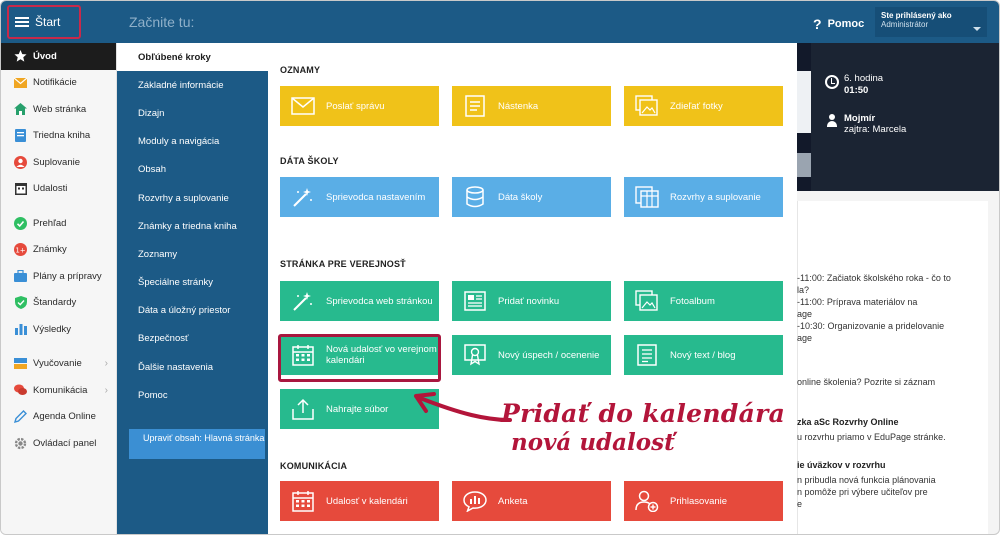 This screenshot has width=1000, height=535. What do you see at coordinates (860, 118) in the screenshot?
I see `nameday-name: Mojmír` at bounding box center [860, 118].